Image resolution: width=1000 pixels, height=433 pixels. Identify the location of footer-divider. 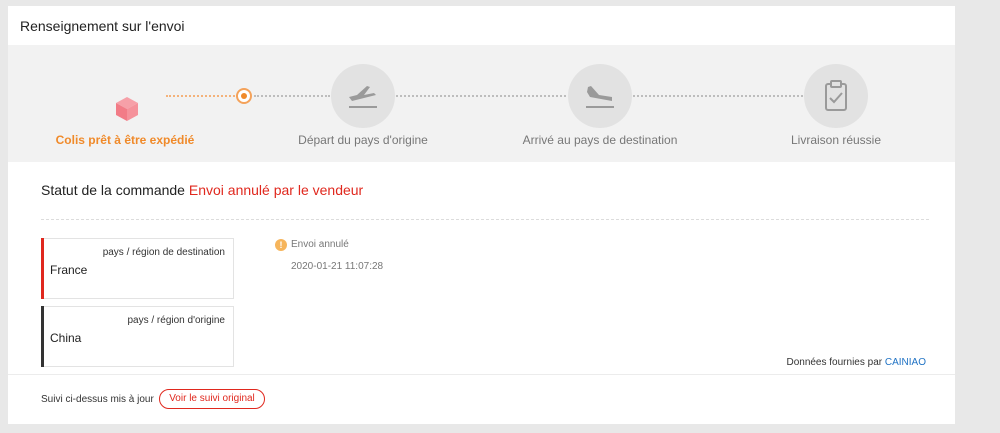
(481, 374).